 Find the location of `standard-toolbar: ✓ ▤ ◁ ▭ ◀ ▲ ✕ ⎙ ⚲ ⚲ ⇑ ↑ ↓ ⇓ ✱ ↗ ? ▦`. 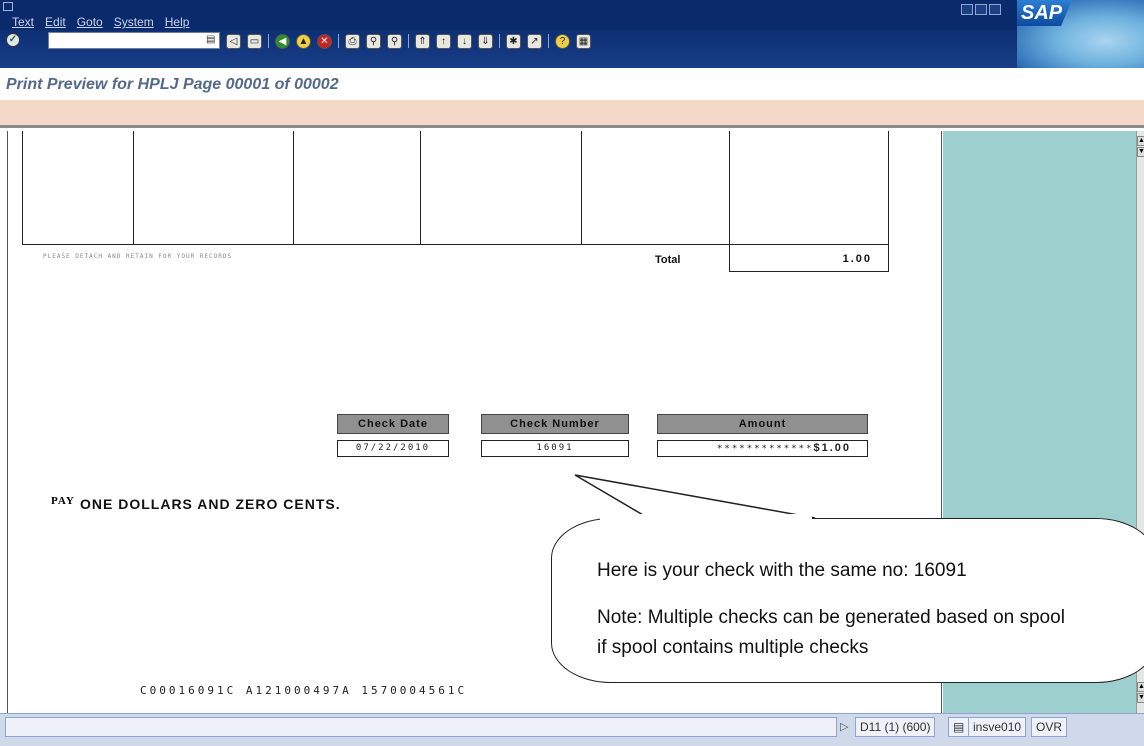

standard-toolbar: ✓ ▤ ◁ ▭ ◀ ▲ ✕ ⎙ ⚲ ⚲ ⇑ ↑ ↓ ⇓ ✱ ↗ ? ▦ is located at coordinates (508, 49).